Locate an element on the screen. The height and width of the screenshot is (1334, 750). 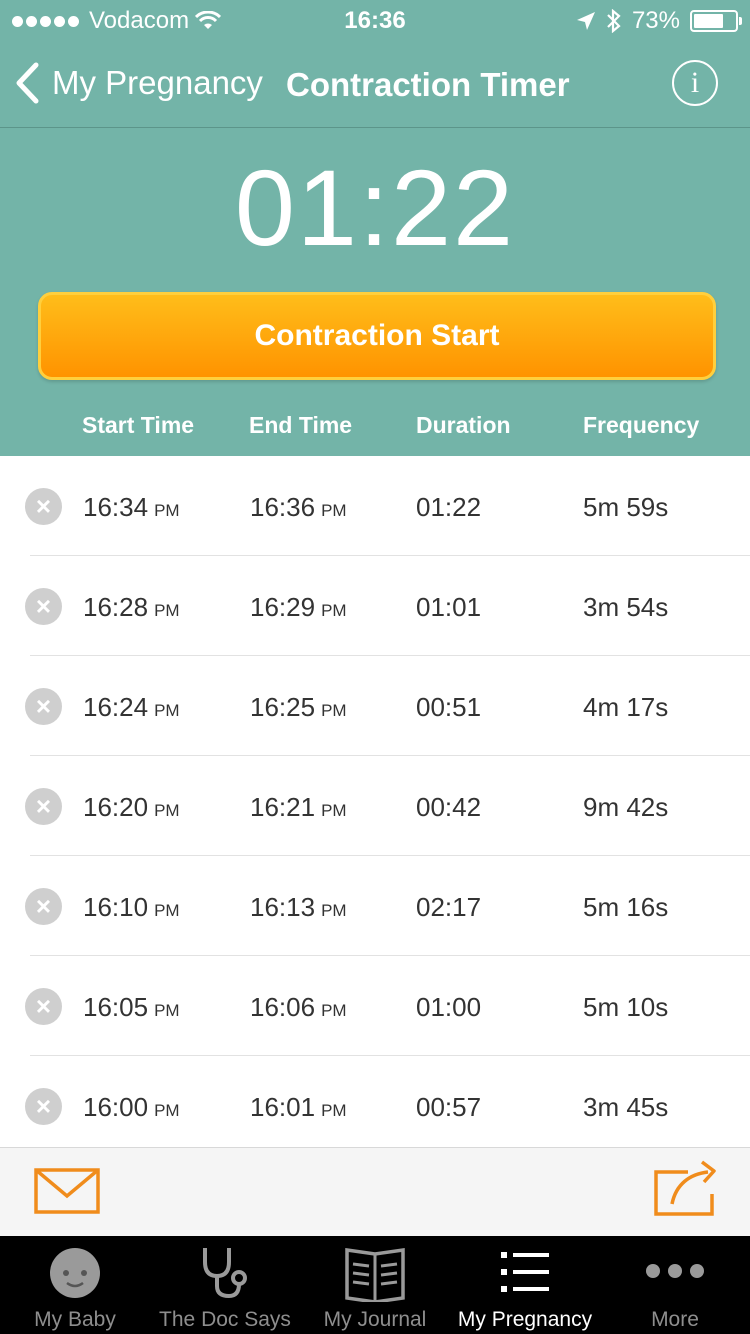
status-right: 73% is located at coordinates (659, 21).